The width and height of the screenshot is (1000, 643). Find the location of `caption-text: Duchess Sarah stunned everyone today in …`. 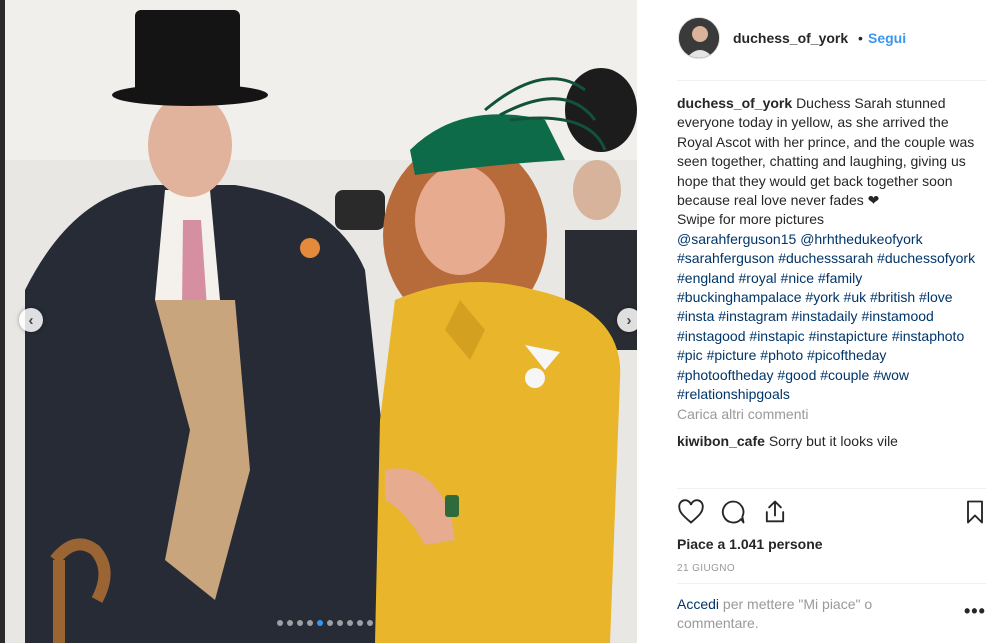

caption-text: Duchess Sarah stunned everyone today in … is located at coordinates (826, 152).